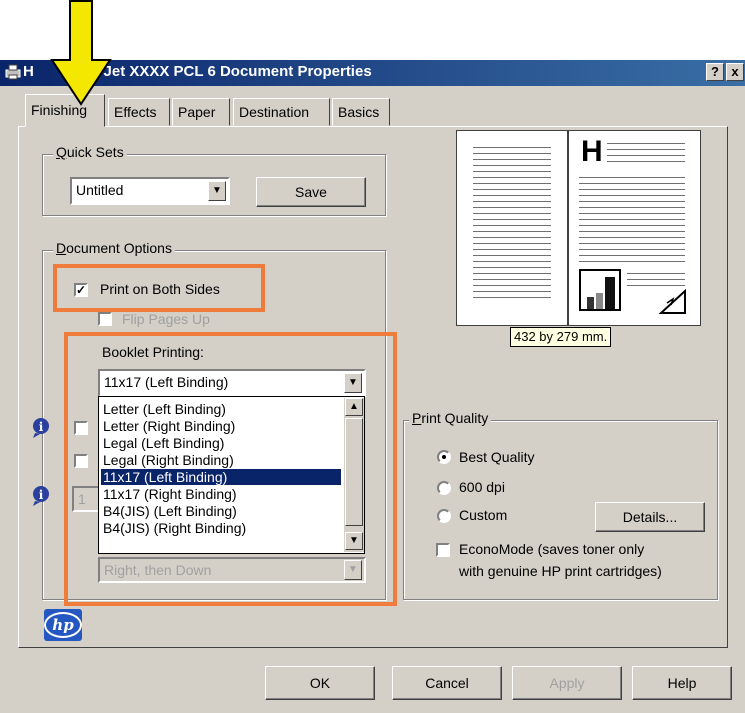 Image resolution: width=745 pixels, height=713 pixels. What do you see at coordinates (560, 571) in the screenshot?
I see `economode-label-line2: with genuine HP print cartridges)` at bounding box center [560, 571].